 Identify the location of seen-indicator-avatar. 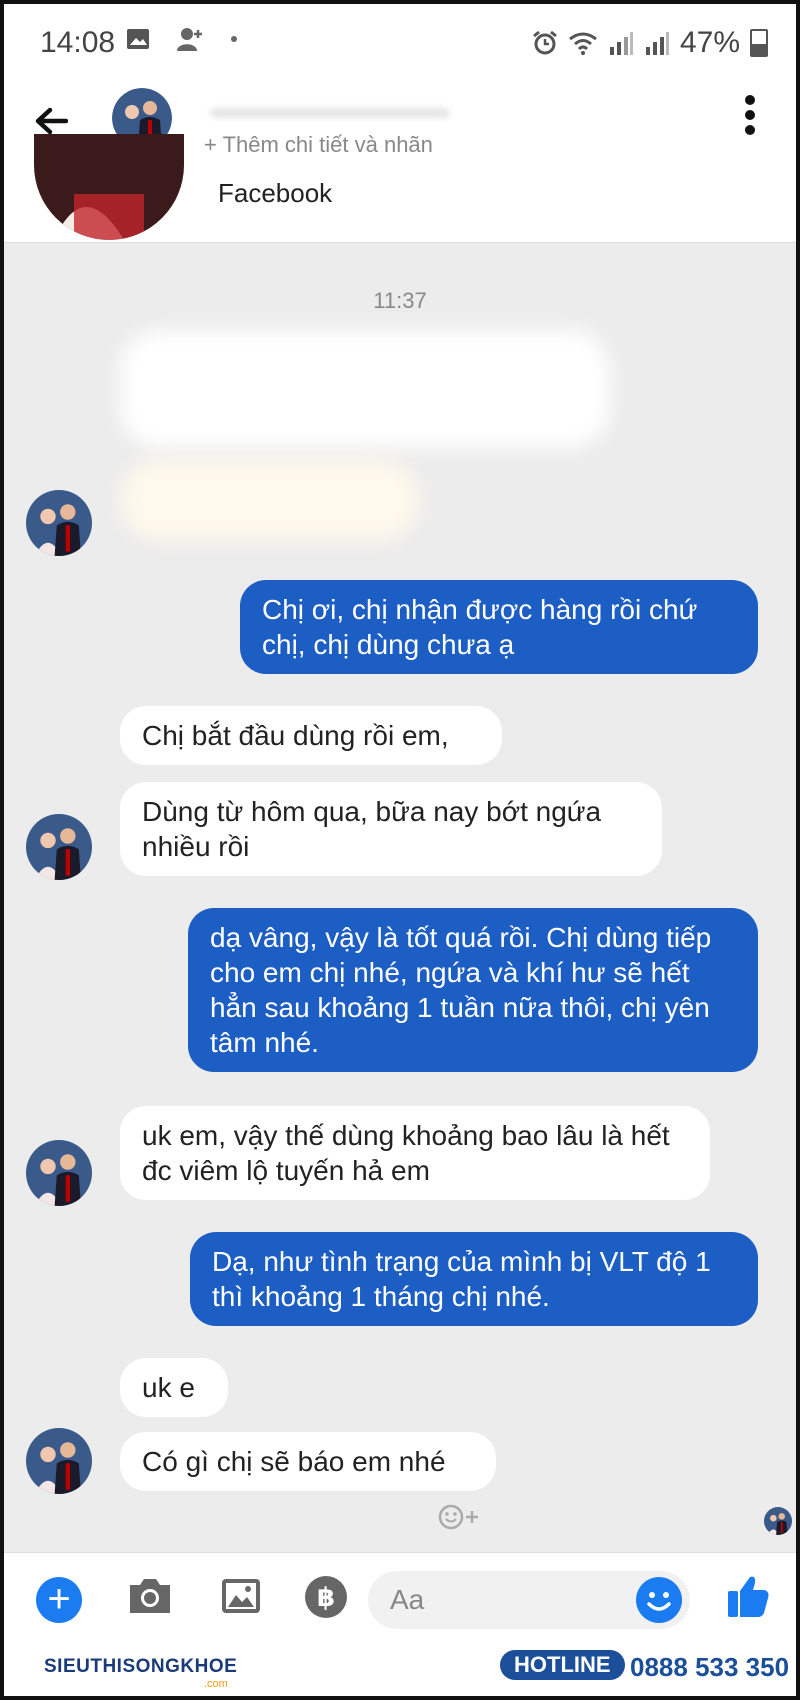
(778, 1521).